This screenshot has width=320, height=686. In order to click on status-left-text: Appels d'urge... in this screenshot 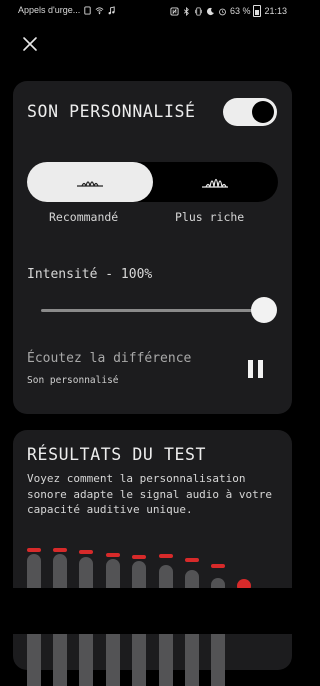, I will do `click(49, 10)`.